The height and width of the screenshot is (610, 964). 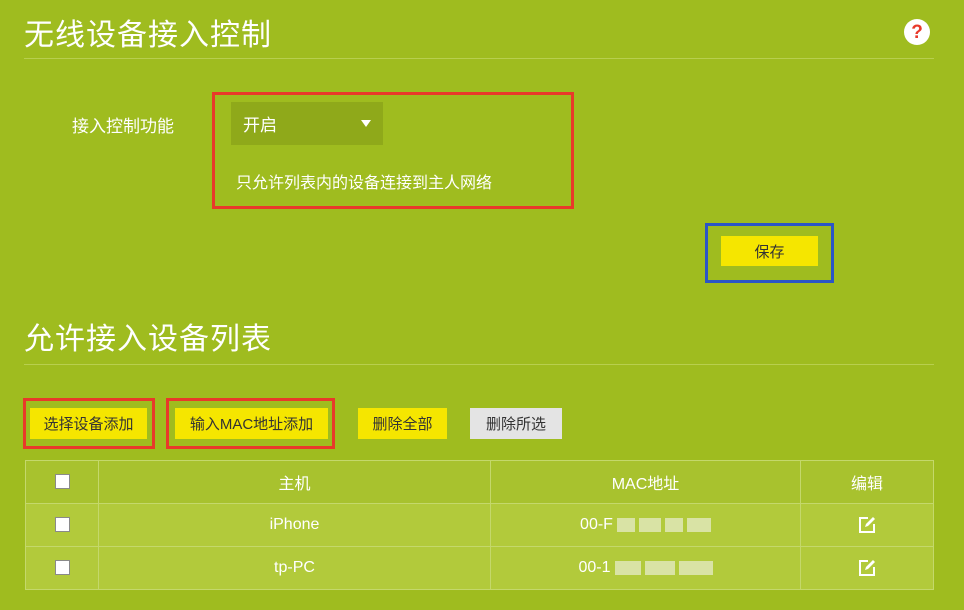 I want to click on mac-cell: 00-1, so click(x=645, y=568).